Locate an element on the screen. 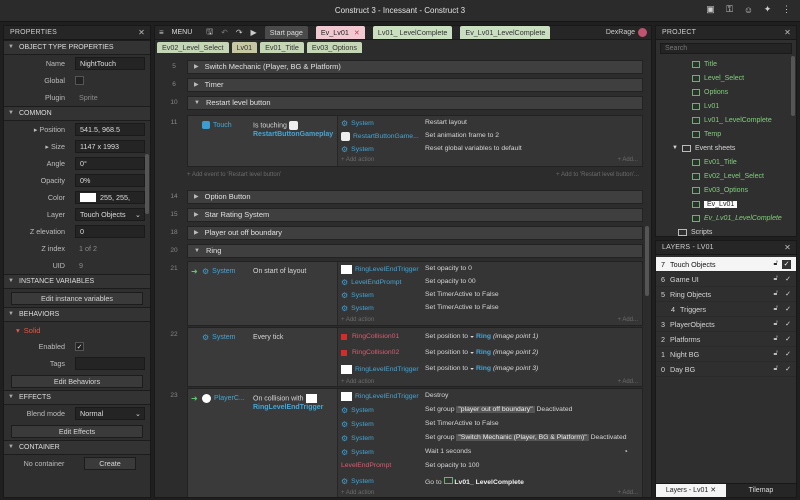 This screenshot has width=800, height=500. tree-item-options: Options is located at coordinates (744, 92).